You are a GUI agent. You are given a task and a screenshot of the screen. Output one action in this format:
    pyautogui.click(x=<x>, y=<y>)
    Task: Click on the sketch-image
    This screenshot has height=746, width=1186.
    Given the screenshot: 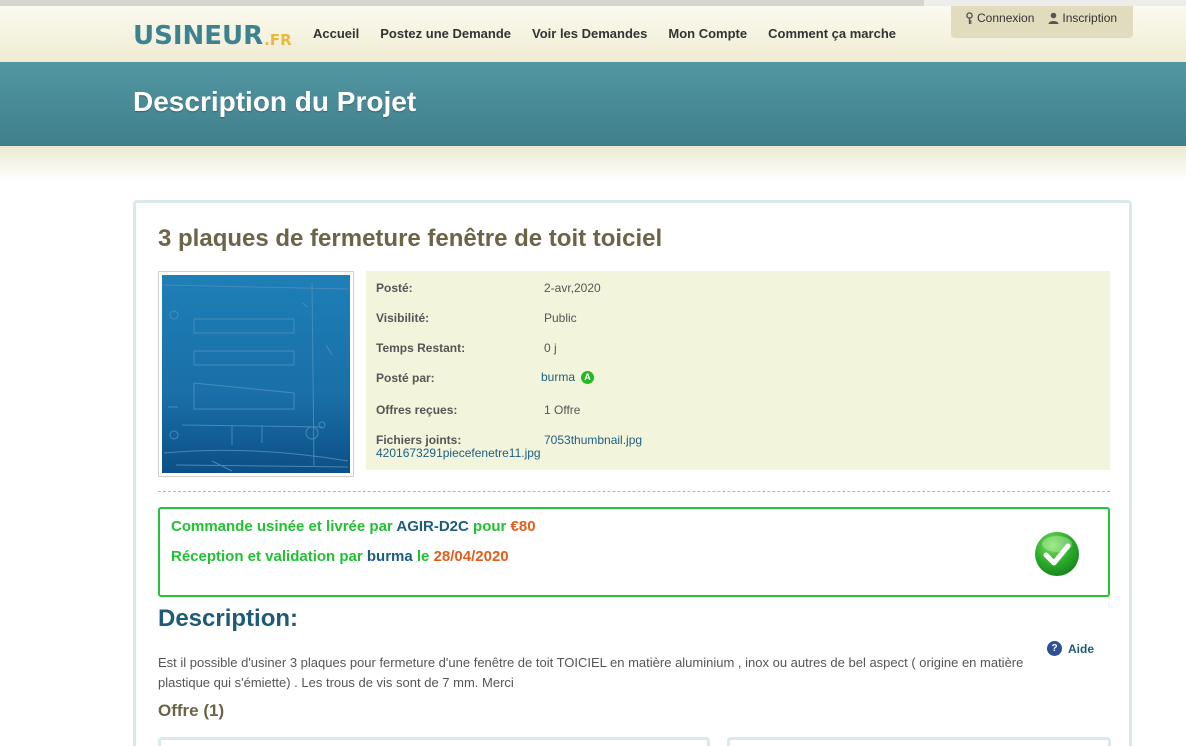 What is the action you would take?
    pyautogui.click(x=256, y=374)
    